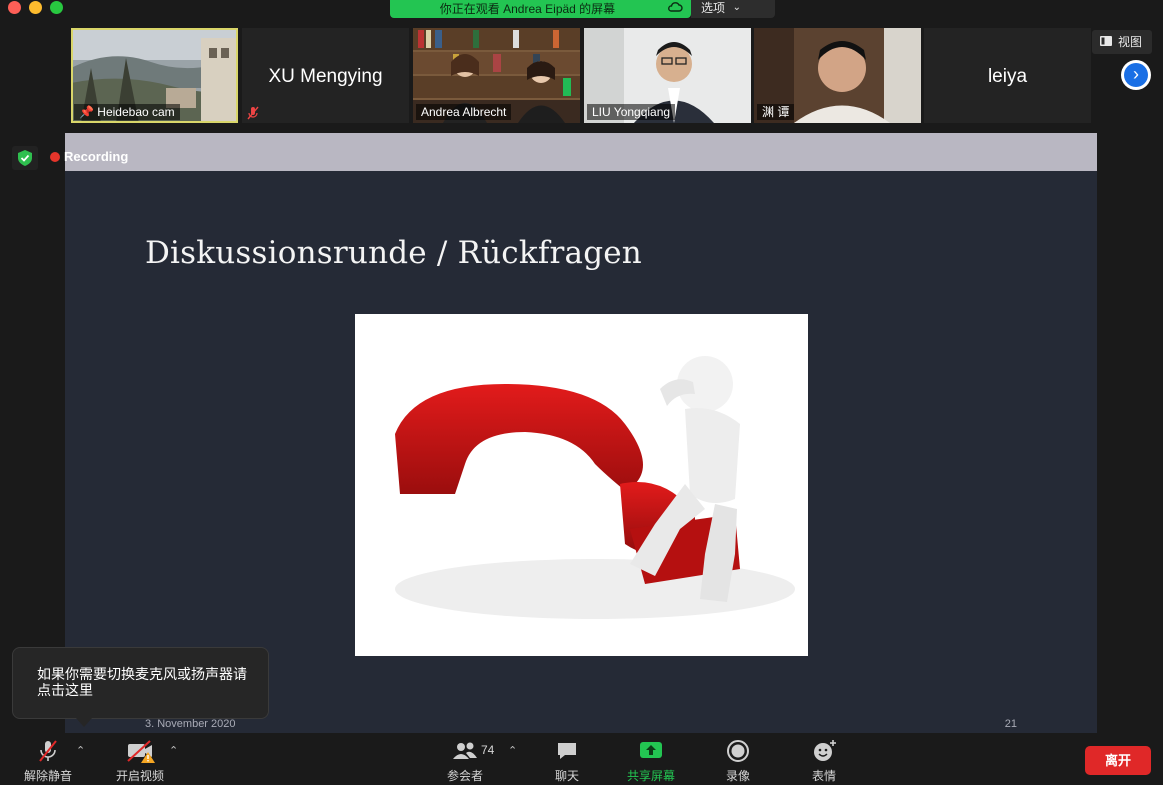 Image resolution: width=1163 pixels, height=785 pixels. I want to click on security-shield-button, so click(25, 158).